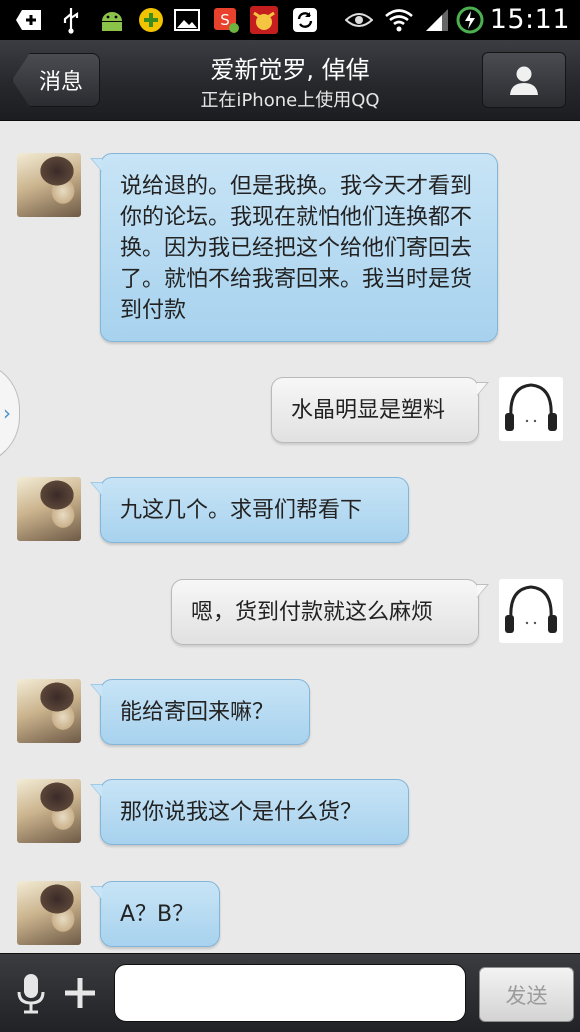 This screenshot has height=1032, width=580. I want to click on input-bar: 发送, so click(290, 992).